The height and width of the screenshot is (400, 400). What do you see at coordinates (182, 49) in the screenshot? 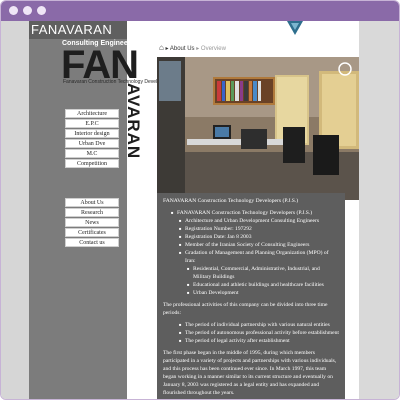
I see `breadcrumb-current: About Us` at bounding box center [182, 49].